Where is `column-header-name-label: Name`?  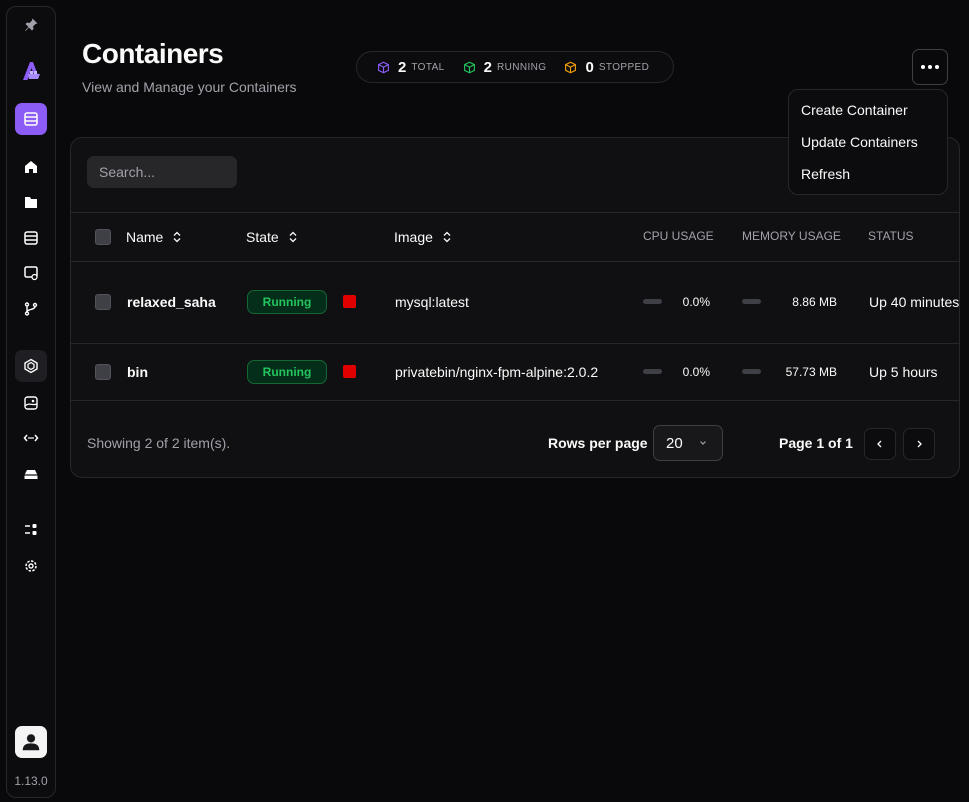 column-header-name-label: Name is located at coordinates (145, 237).